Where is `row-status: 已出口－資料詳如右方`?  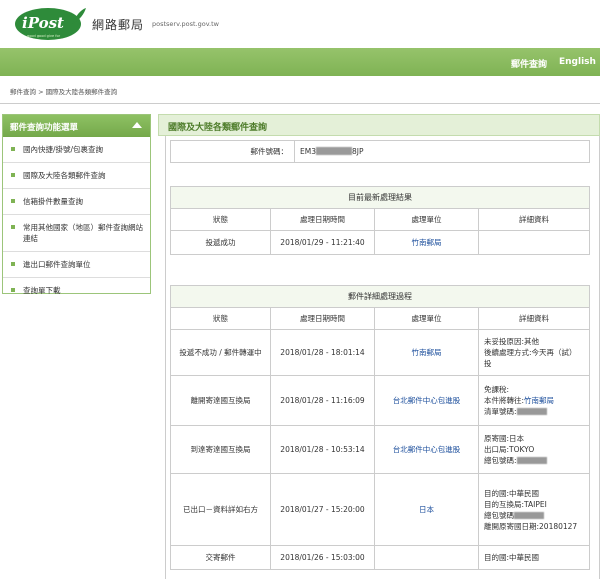
row-status: 已出口－資料詳如右方 is located at coordinates (220, 509).